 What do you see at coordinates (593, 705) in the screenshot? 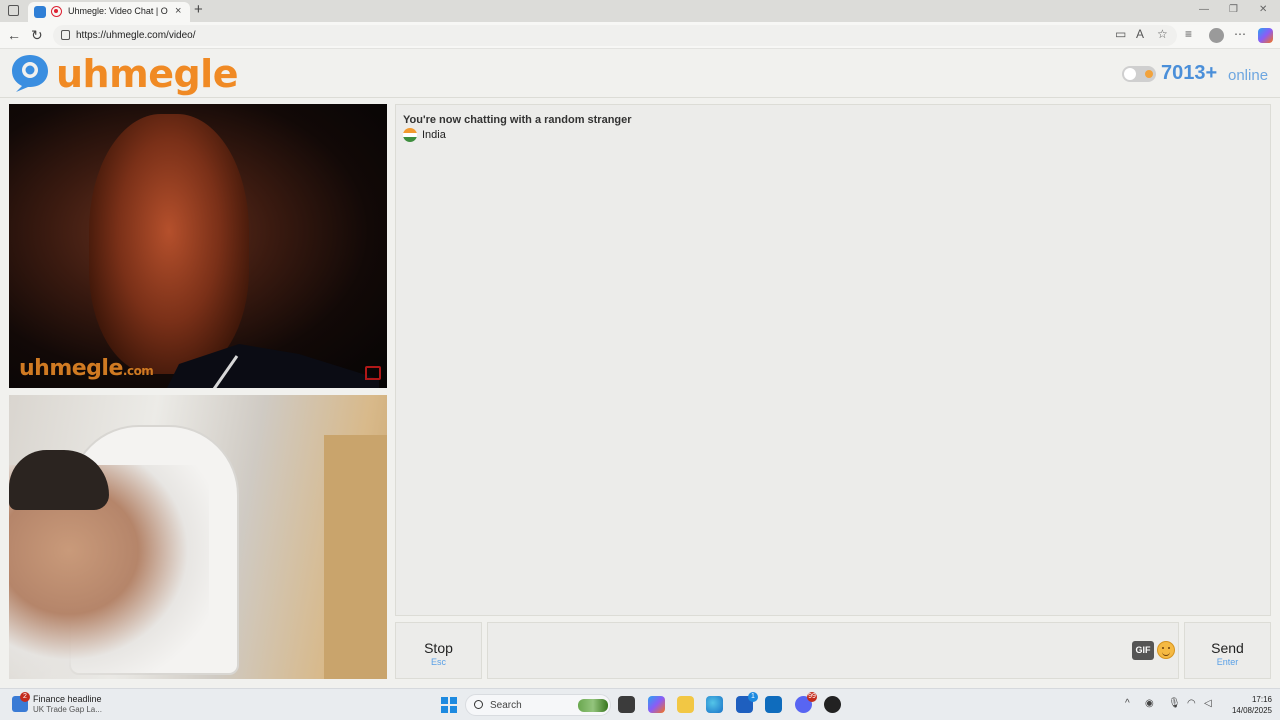
I see `search-highlight-icon` at bounding box center [593, 705].